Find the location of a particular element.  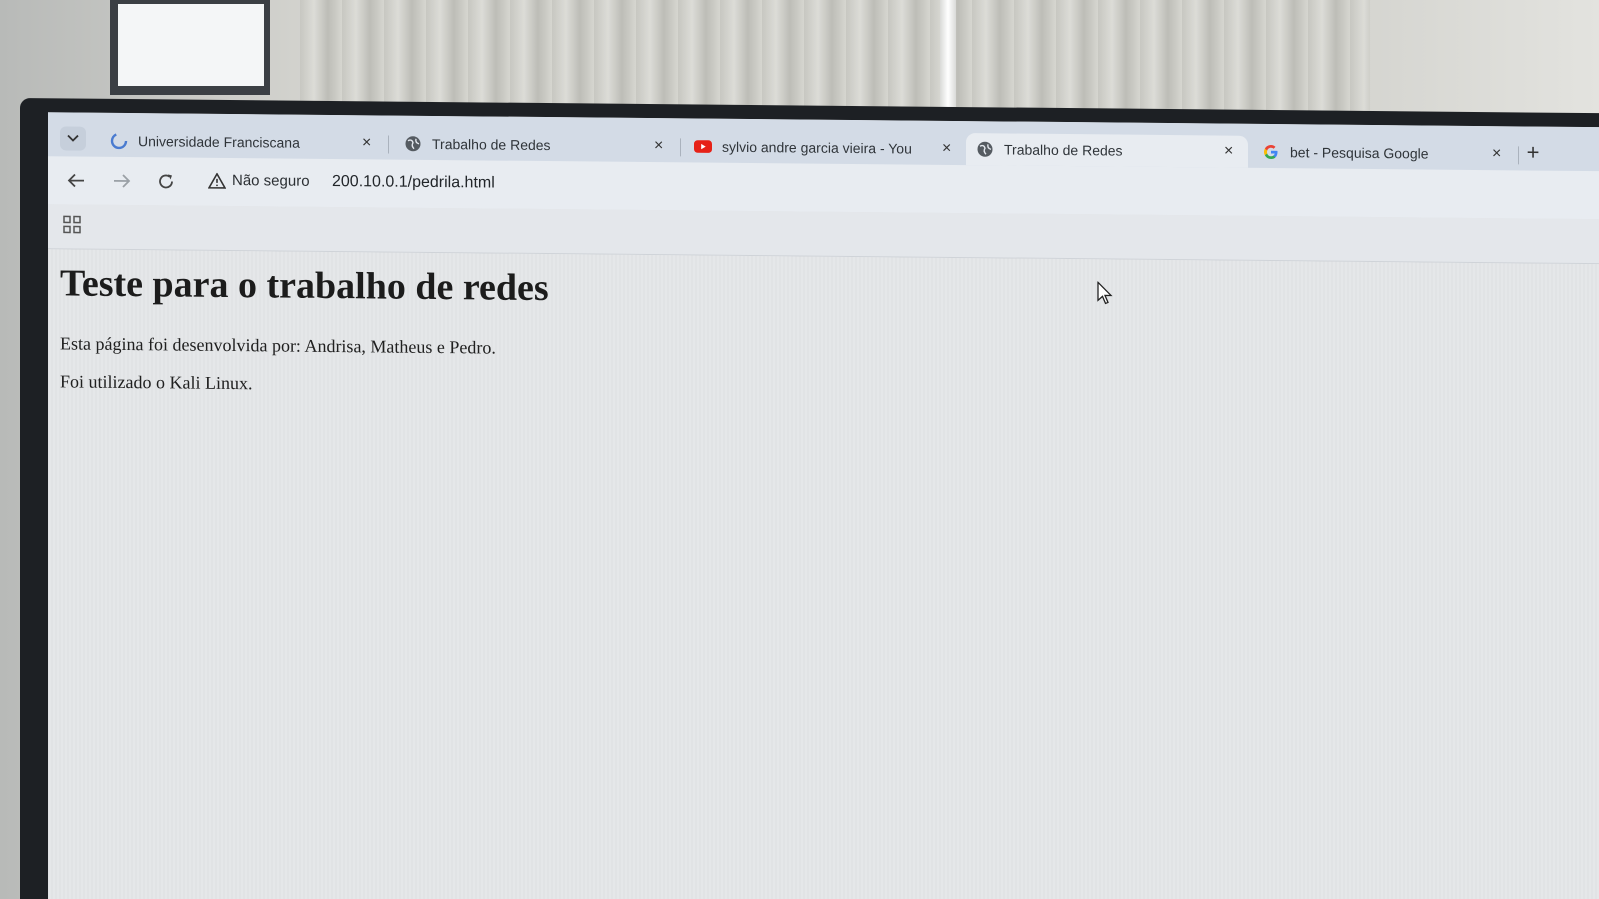

os-paragraph: Foi utilizado o Kali Linux. is located at coordinates (156, 382).